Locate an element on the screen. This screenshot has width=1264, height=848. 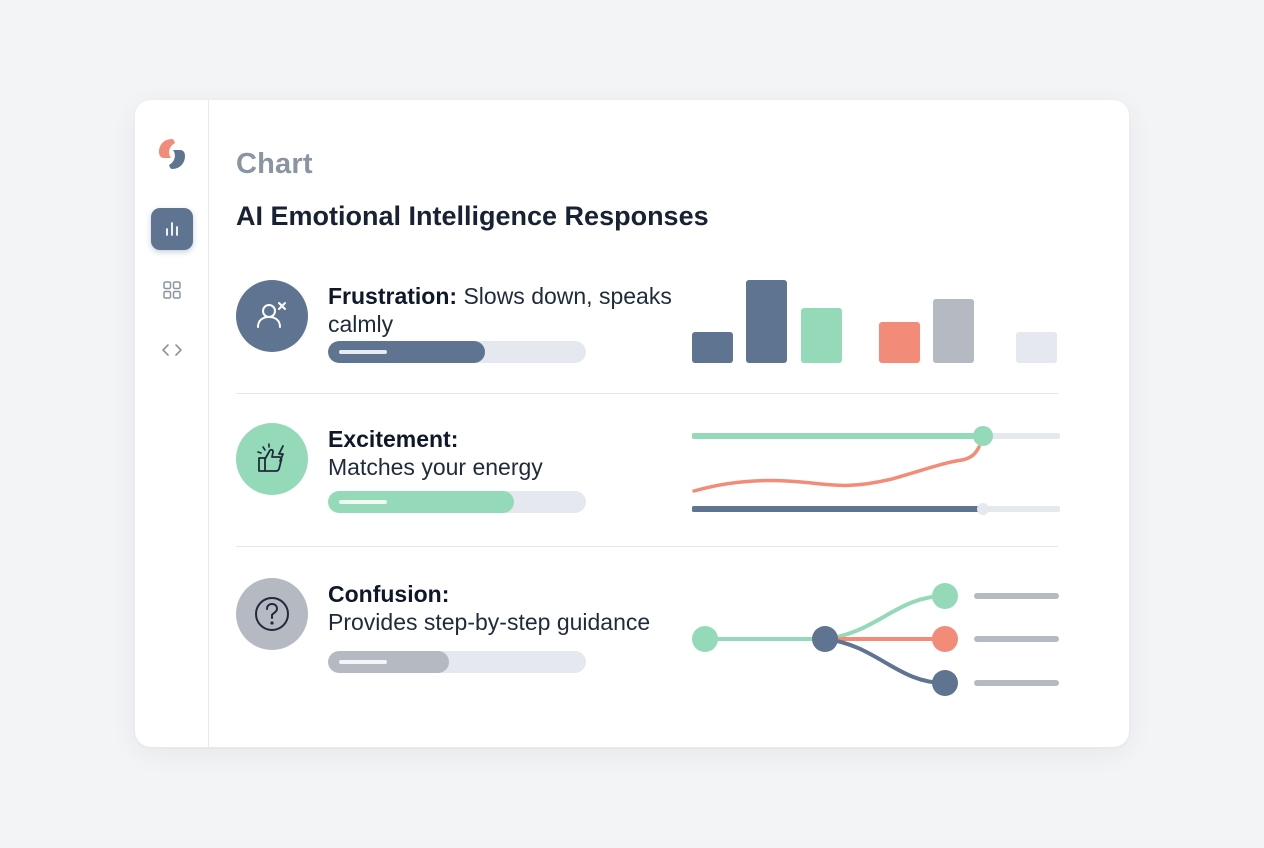
code-icon is located at coordinates (172, 350).